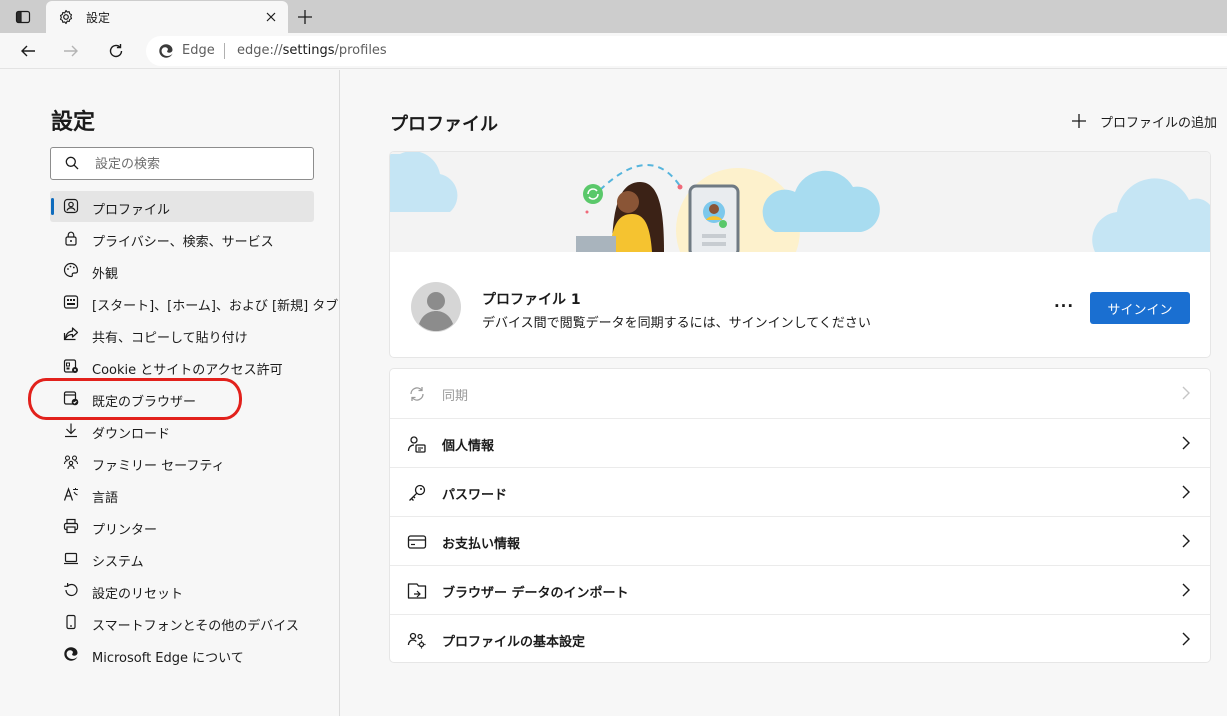 The image size is (1227, 716). I want to click on sidebar-item-languages: 言語, so click(182, 494).